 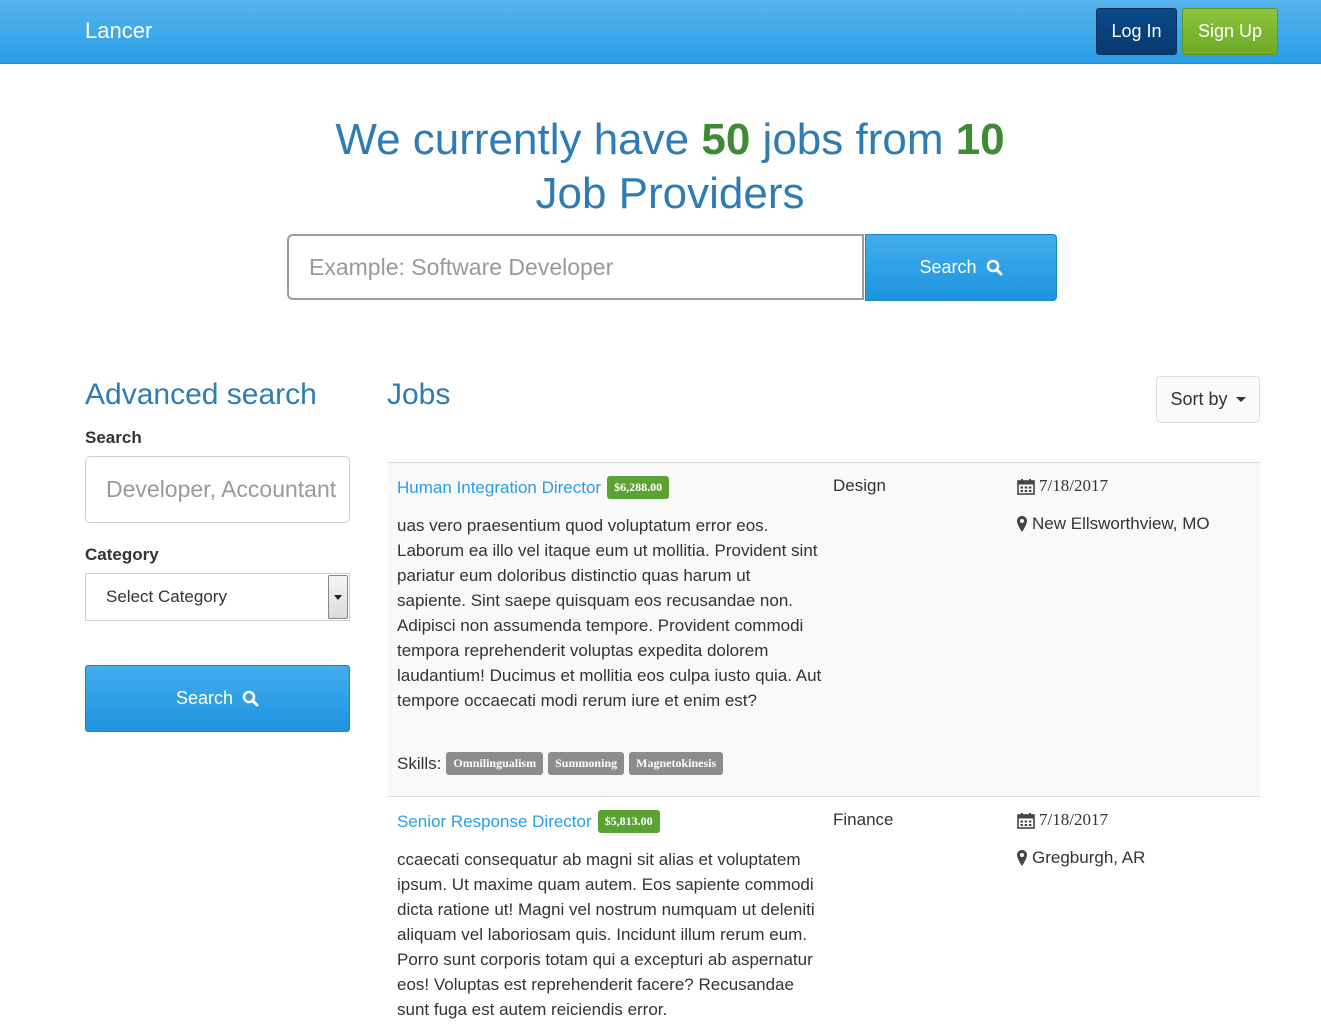 I want to click on salary-badge: $6,288.00, so click(x=638, y=487).